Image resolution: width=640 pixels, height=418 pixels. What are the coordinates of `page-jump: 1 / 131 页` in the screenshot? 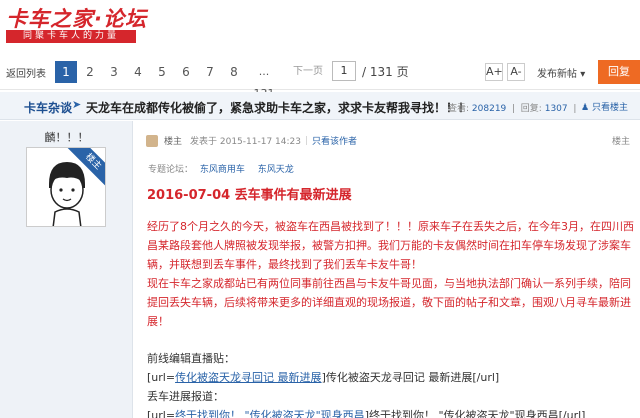 It's located at (370, 71).